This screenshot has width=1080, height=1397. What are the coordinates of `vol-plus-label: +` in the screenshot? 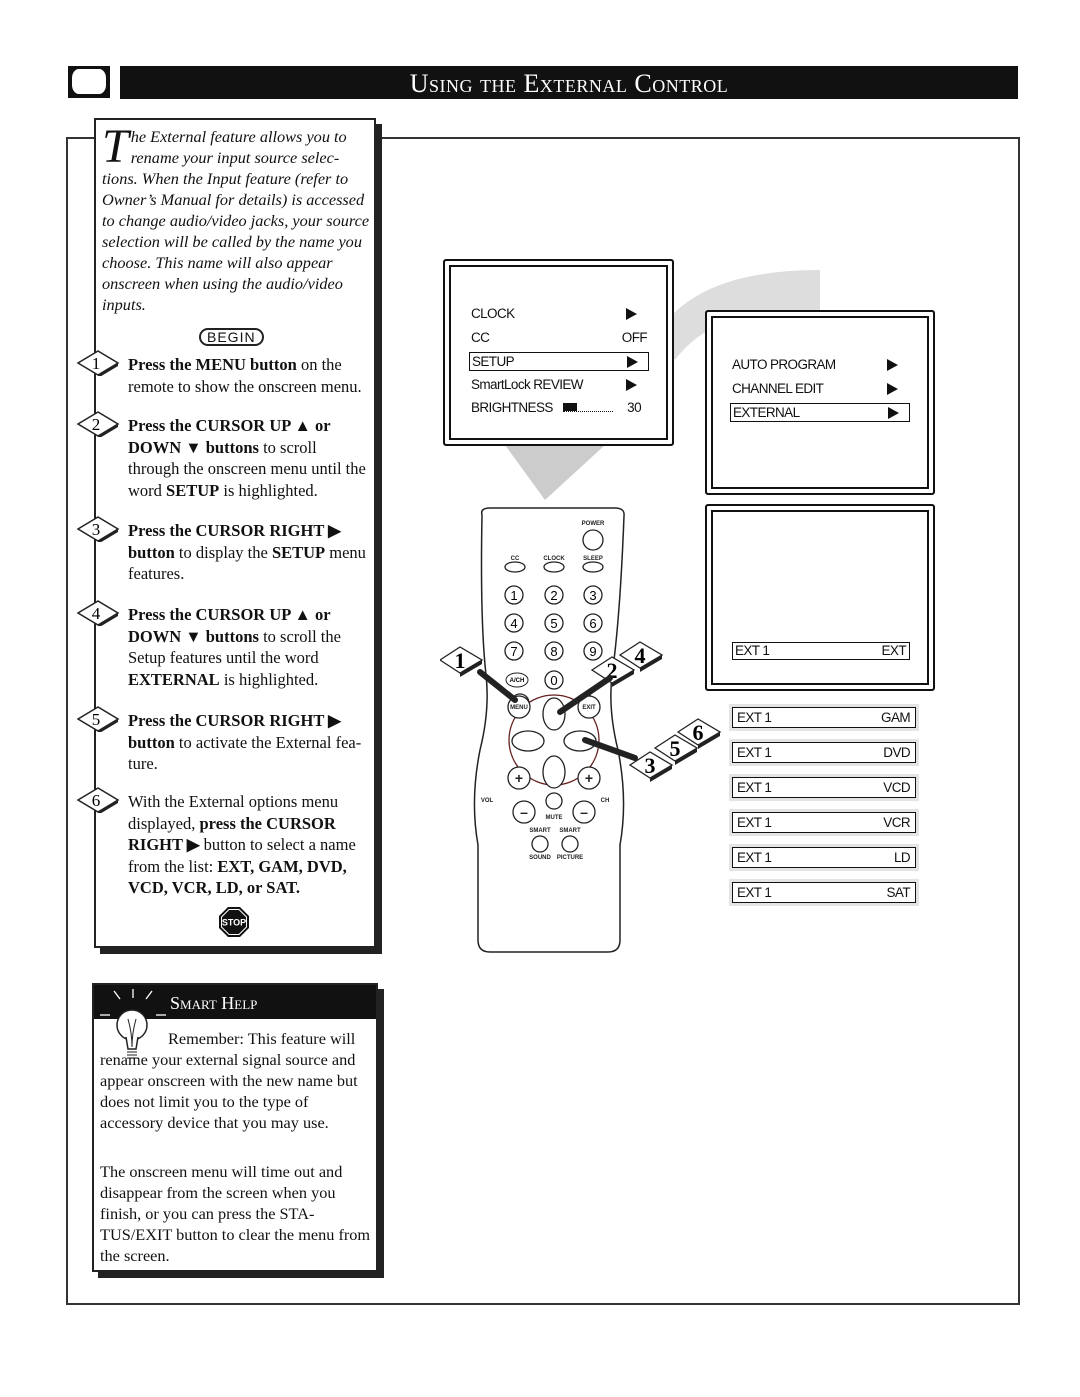 It's located at (519, 778).